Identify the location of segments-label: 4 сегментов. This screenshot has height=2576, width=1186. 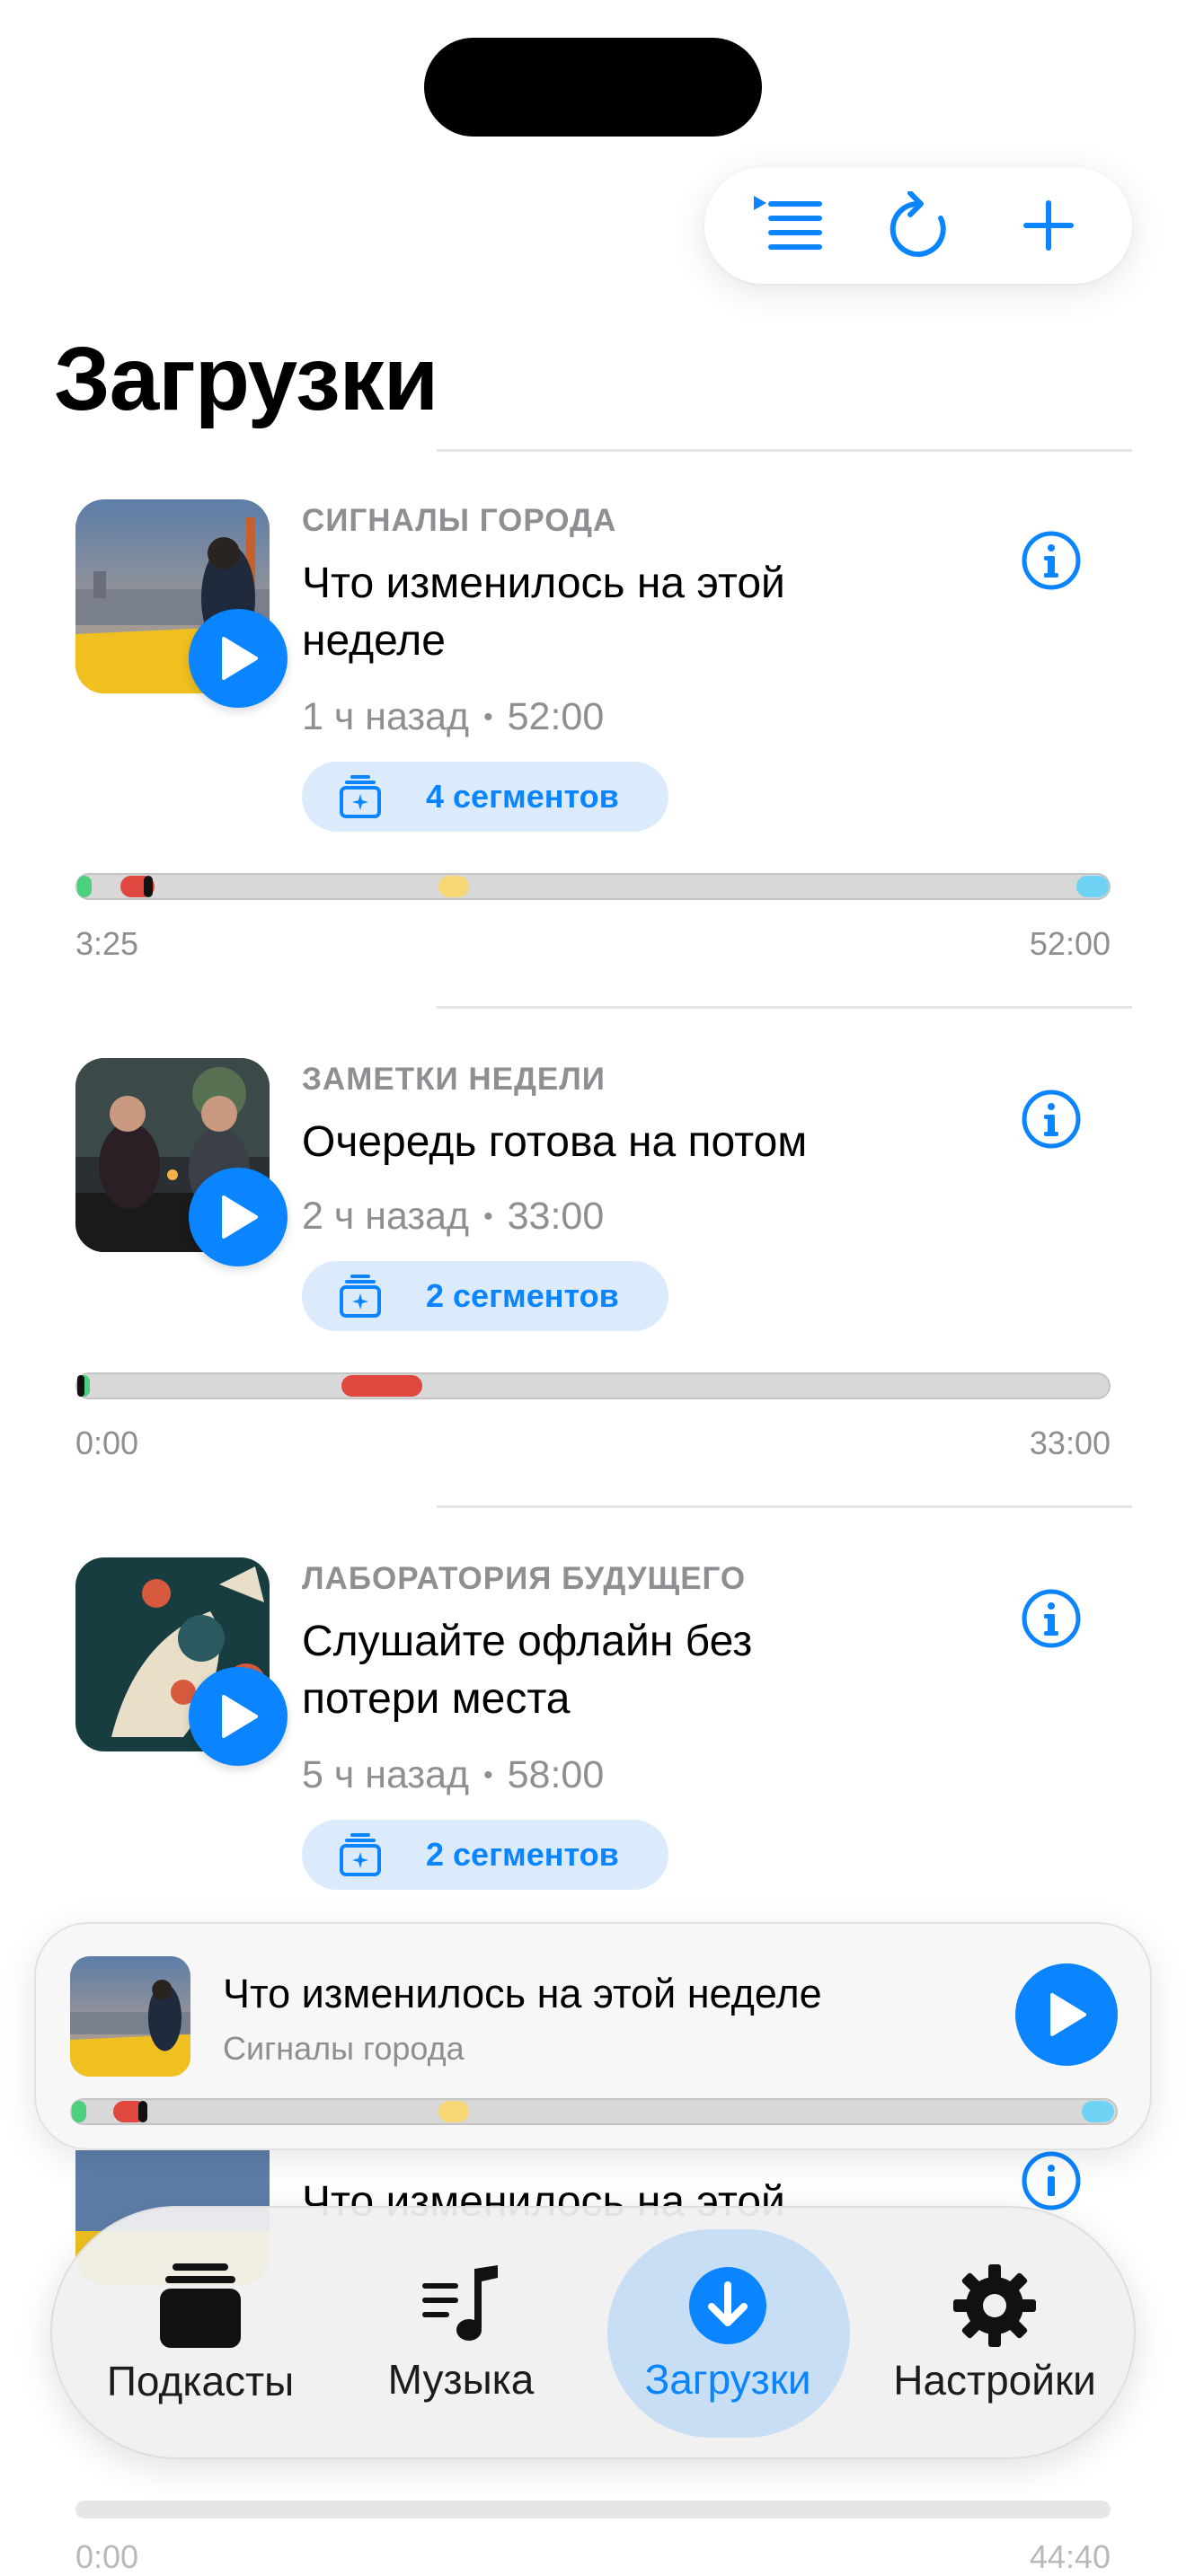
(522, 796).